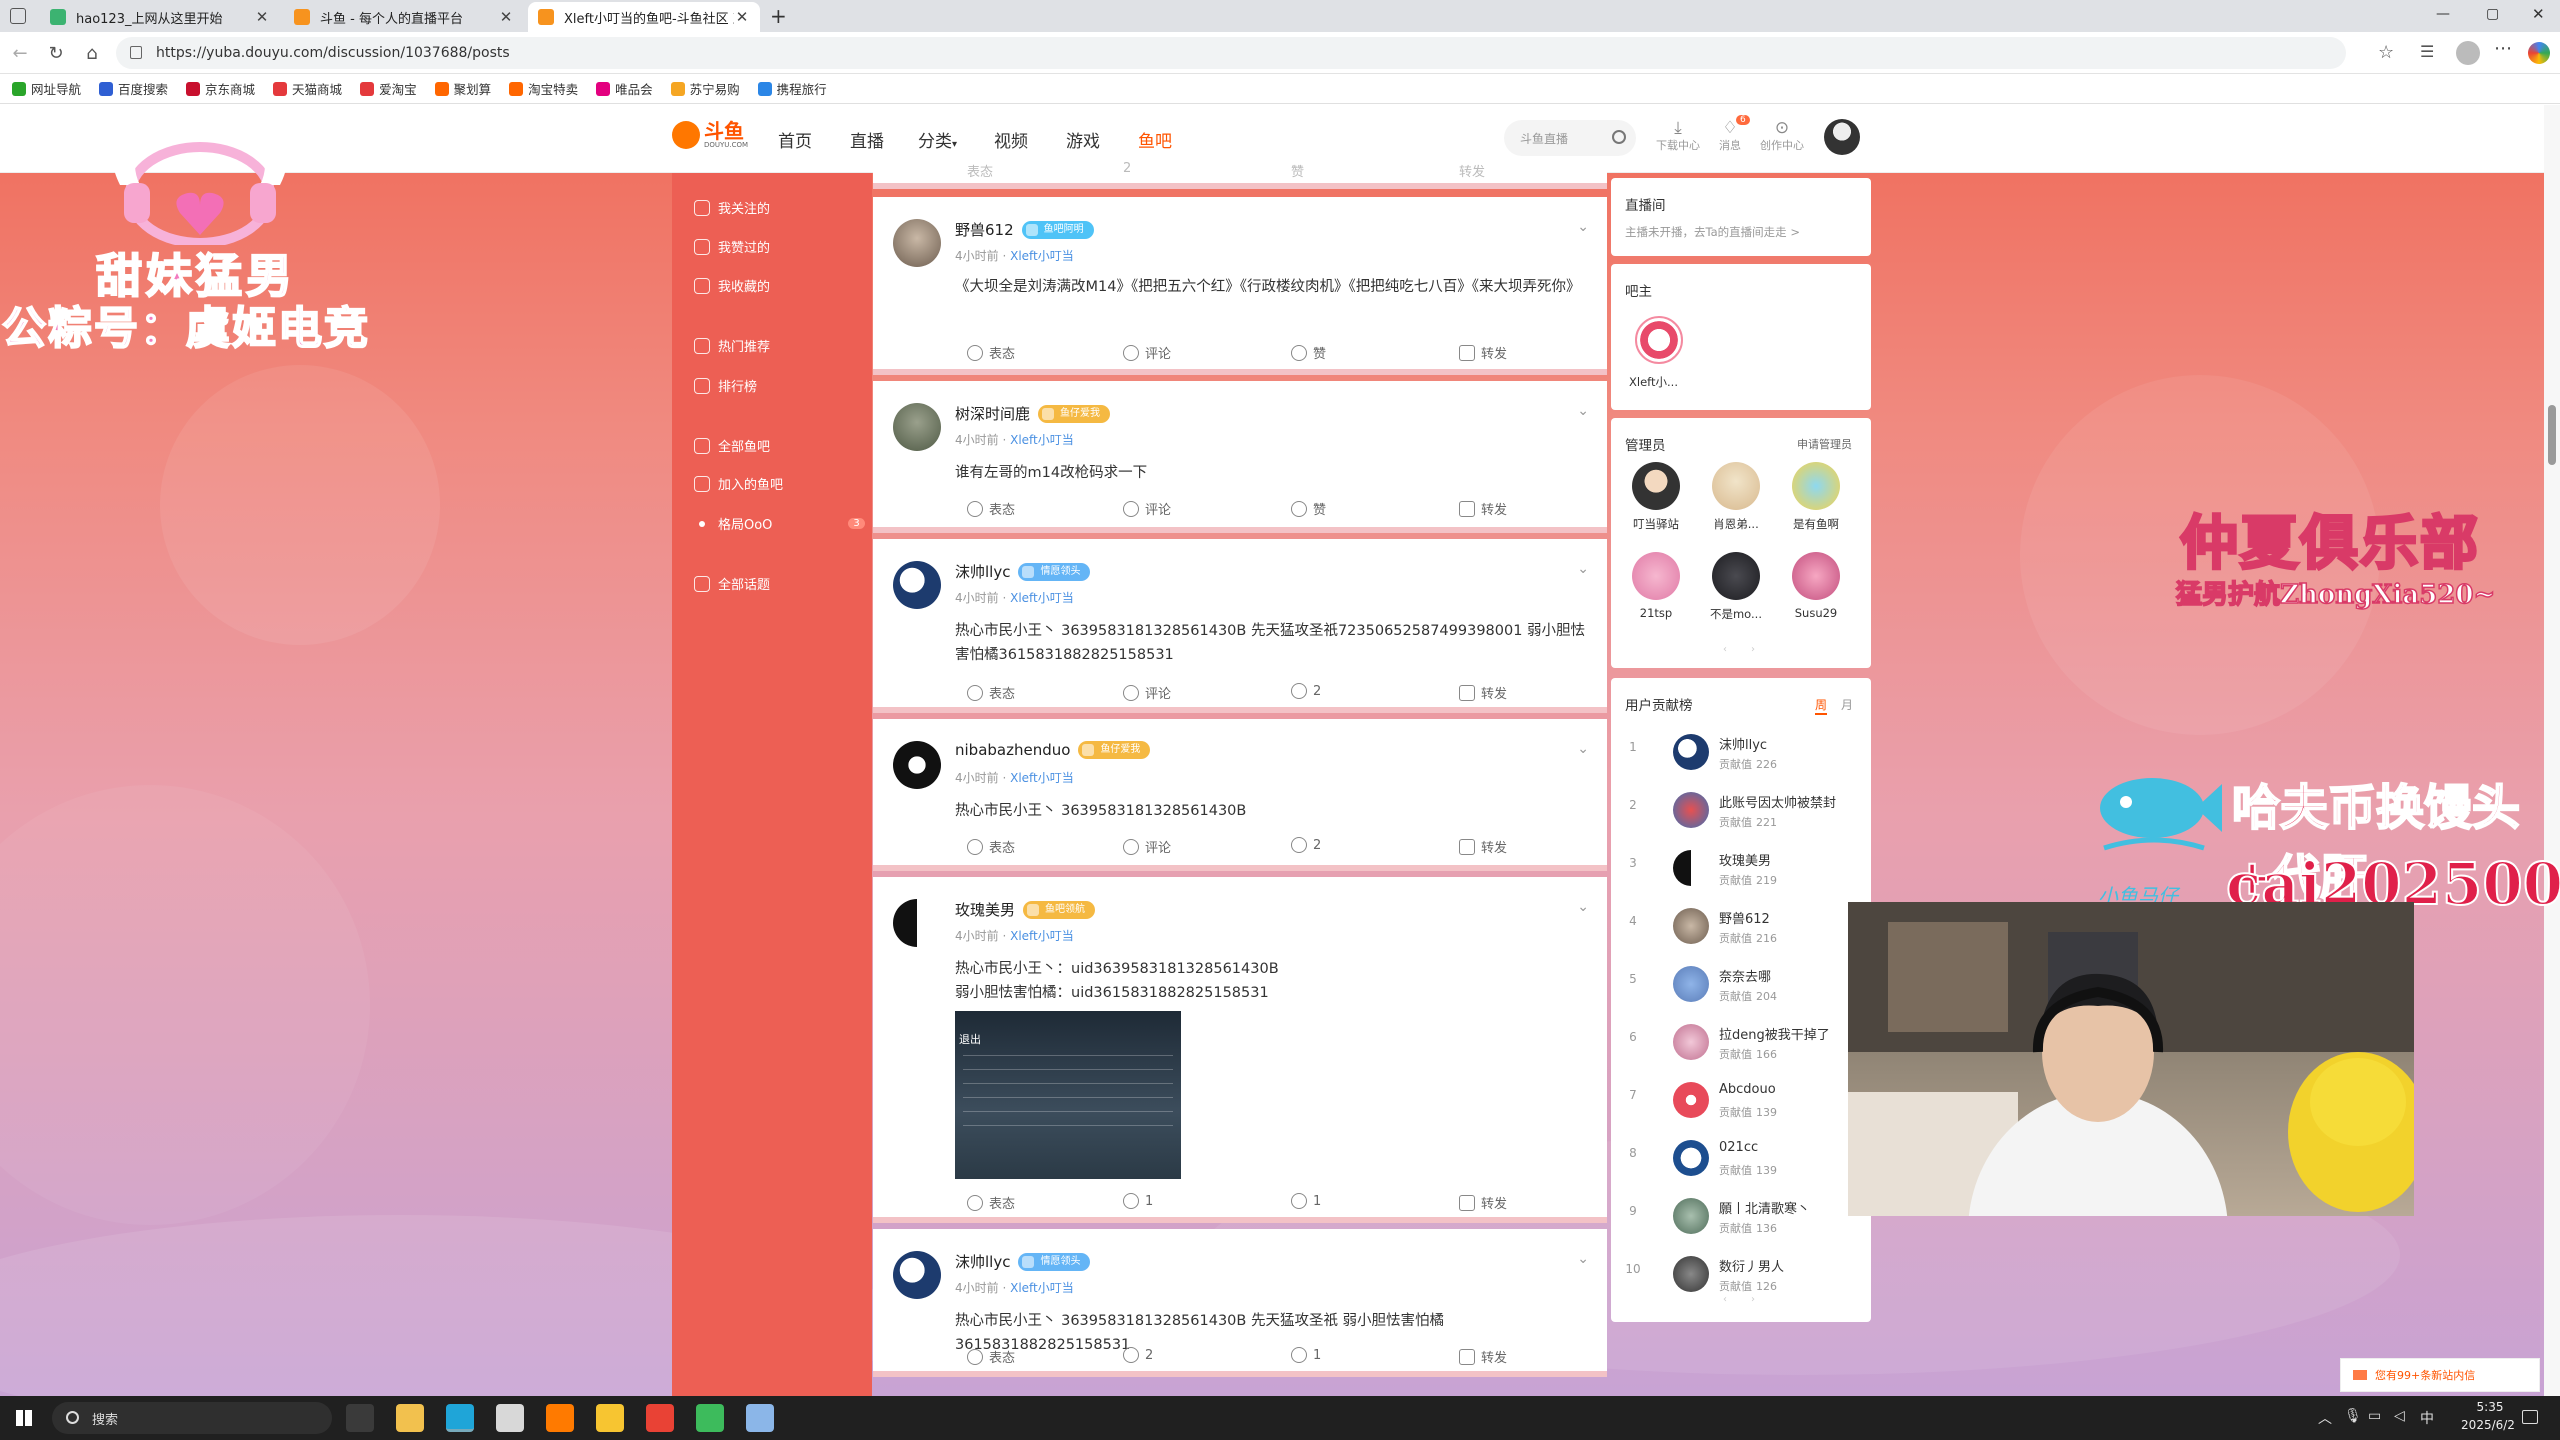 This screenshot has height=1440, width=2560. I want to click on ranking-item: 5 奈奈去哪 贡献值 204, so click(1745, 983).